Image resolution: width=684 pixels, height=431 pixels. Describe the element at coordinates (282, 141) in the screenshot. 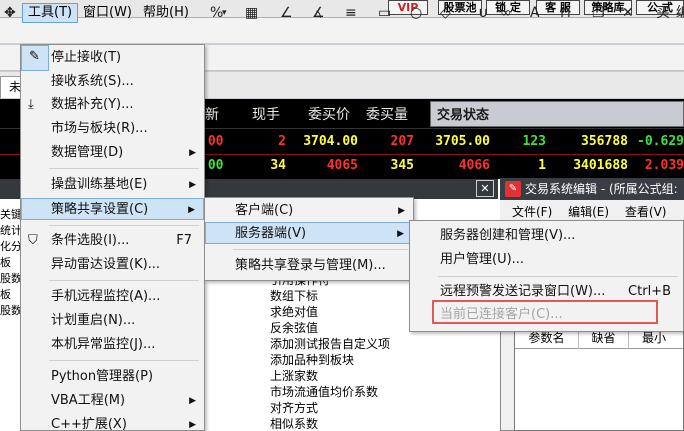

I see `quote-cell: 2` at that location.